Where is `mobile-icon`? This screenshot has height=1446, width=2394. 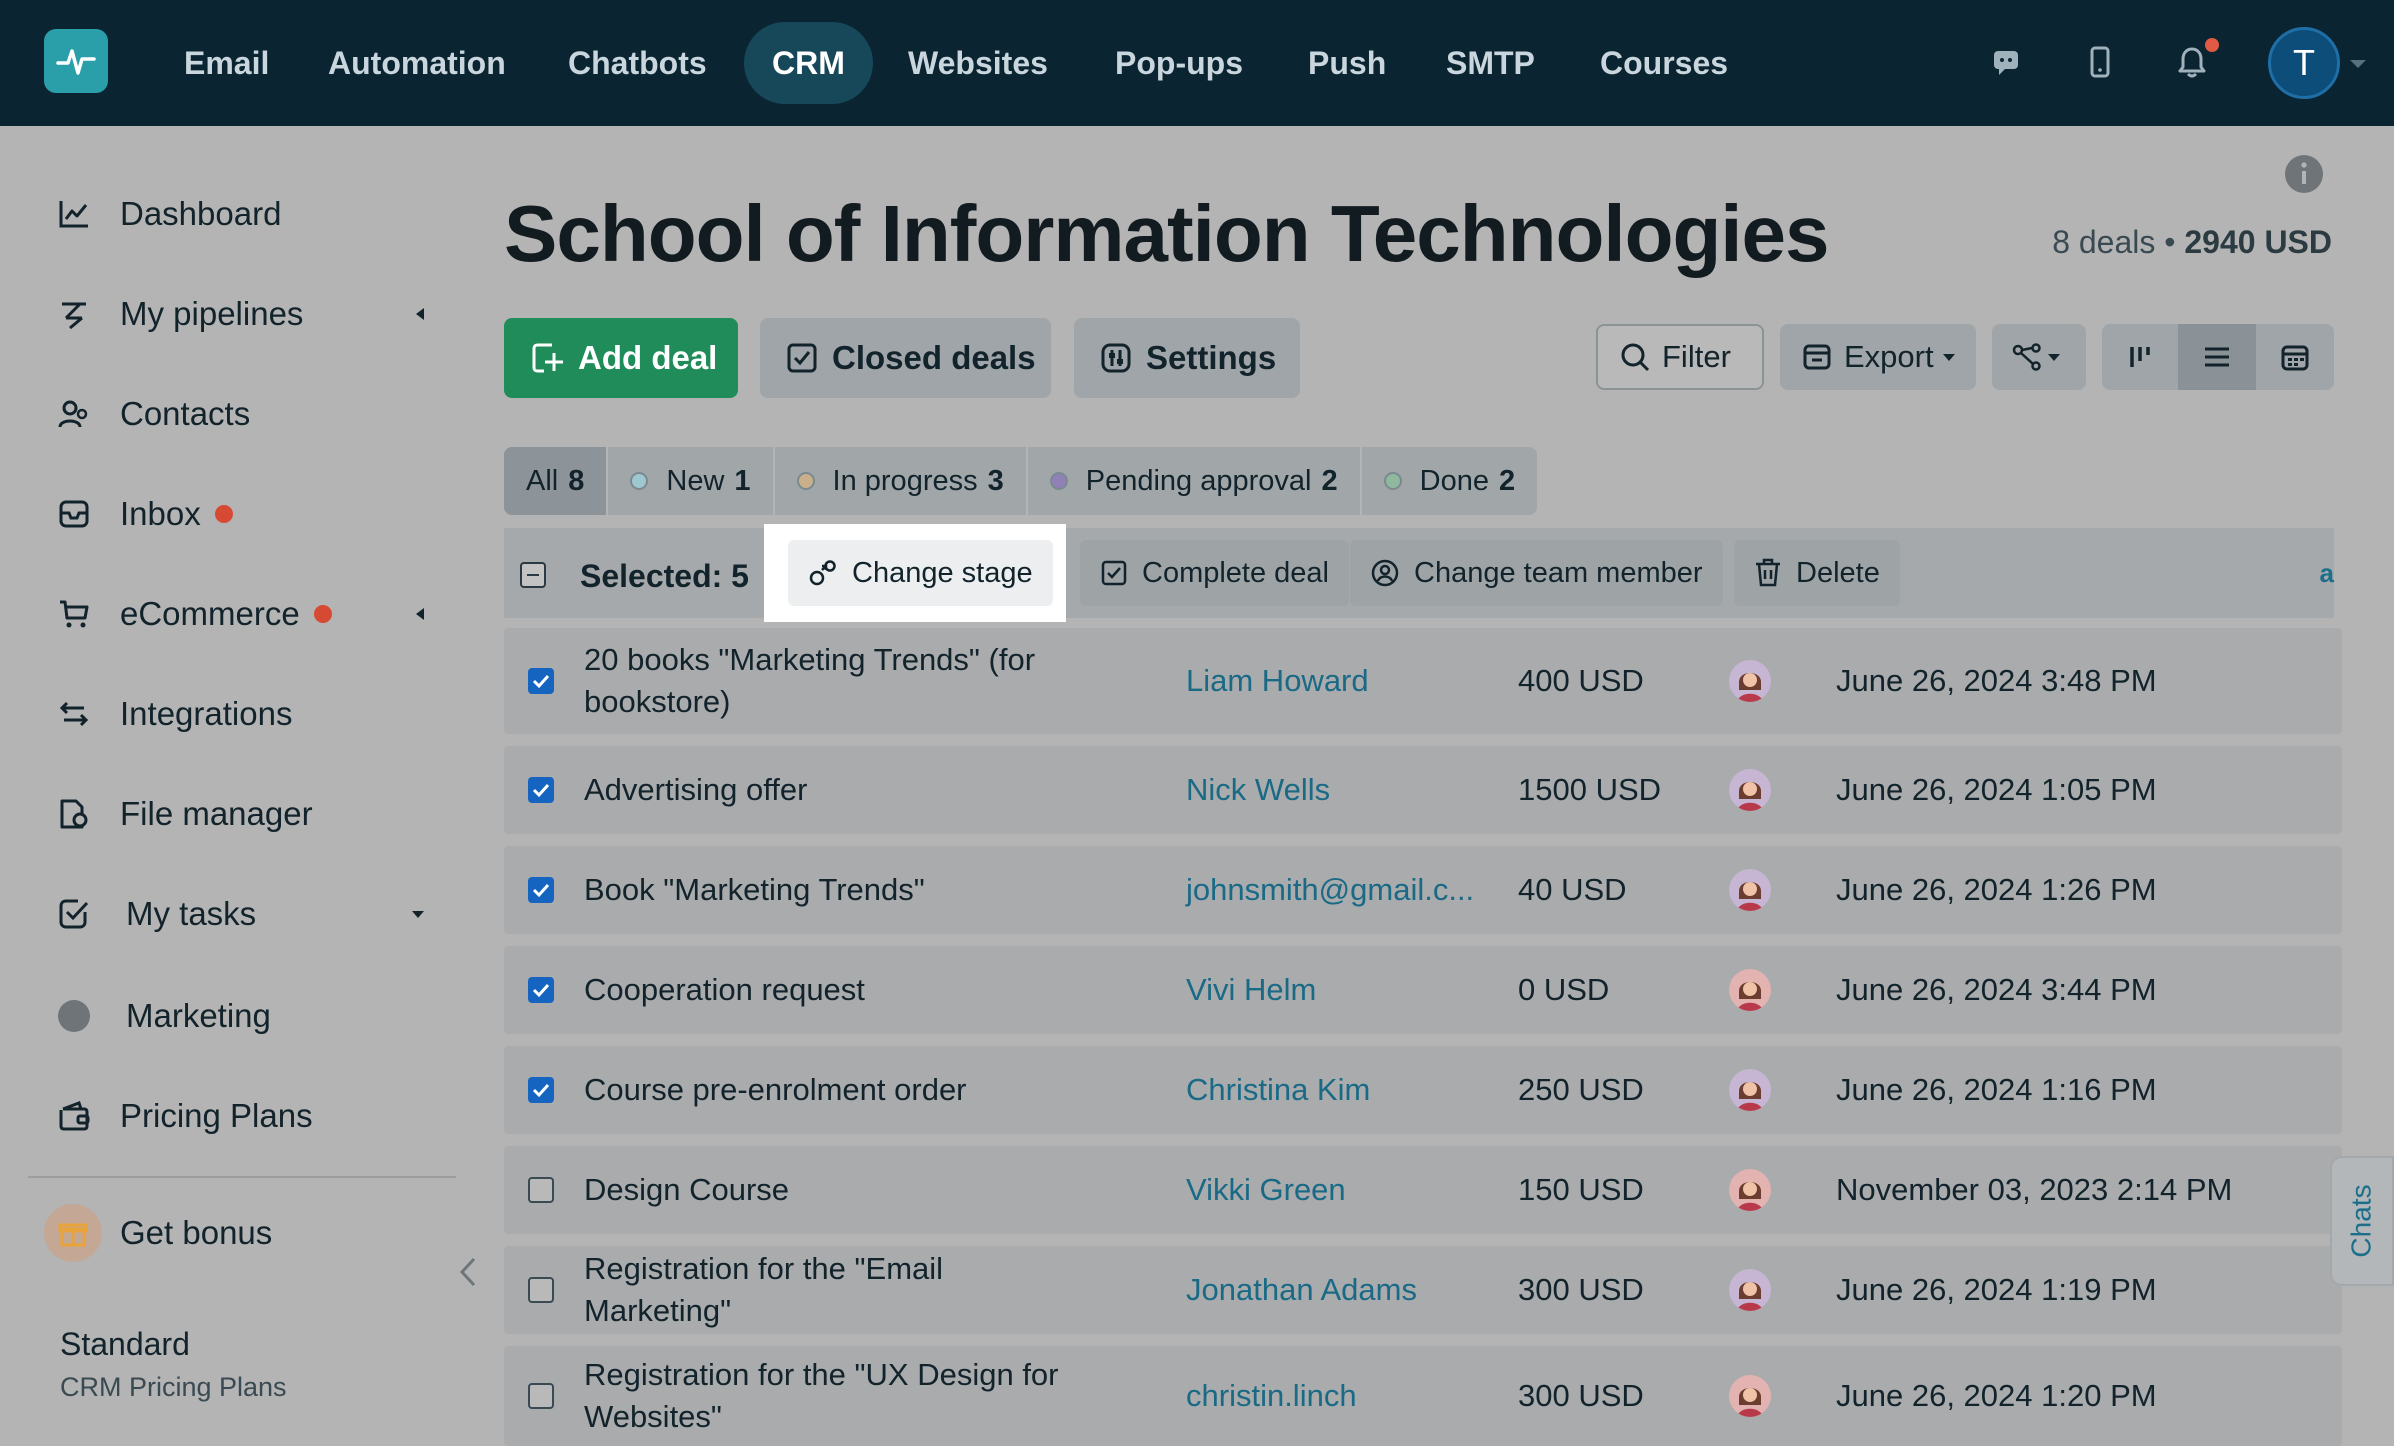 mobile-icon is located at coordinates (2100, 62).